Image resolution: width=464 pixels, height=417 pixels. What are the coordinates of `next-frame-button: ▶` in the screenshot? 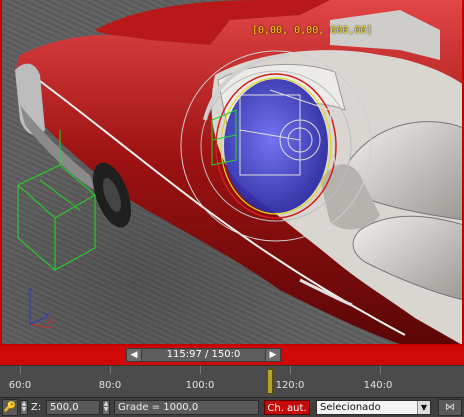 It's located at (272, 355).